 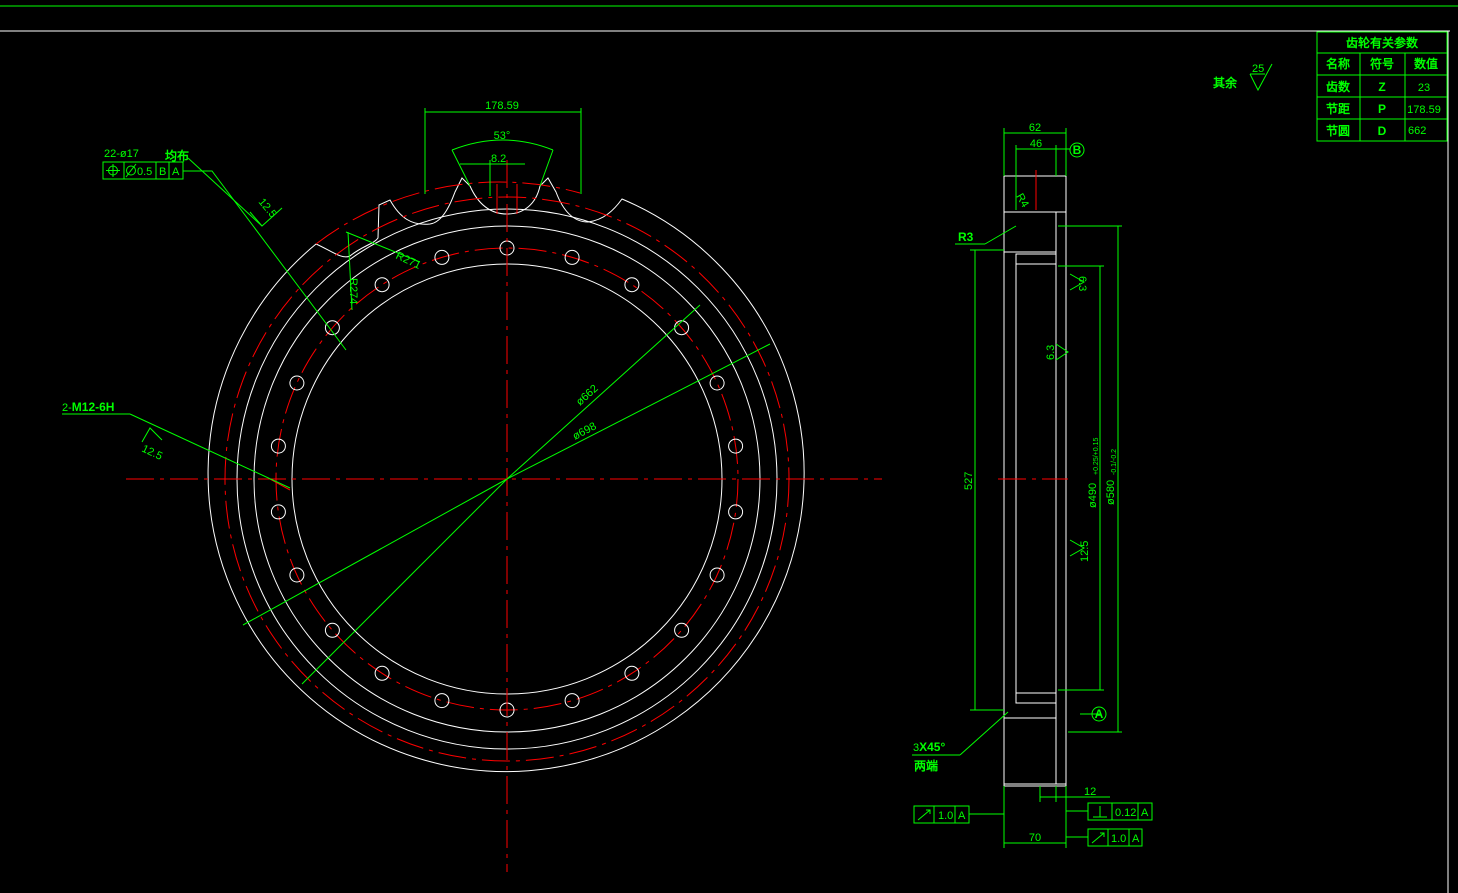 I want to click on table-row-symbol: Z, so click(x=1381, y=87).